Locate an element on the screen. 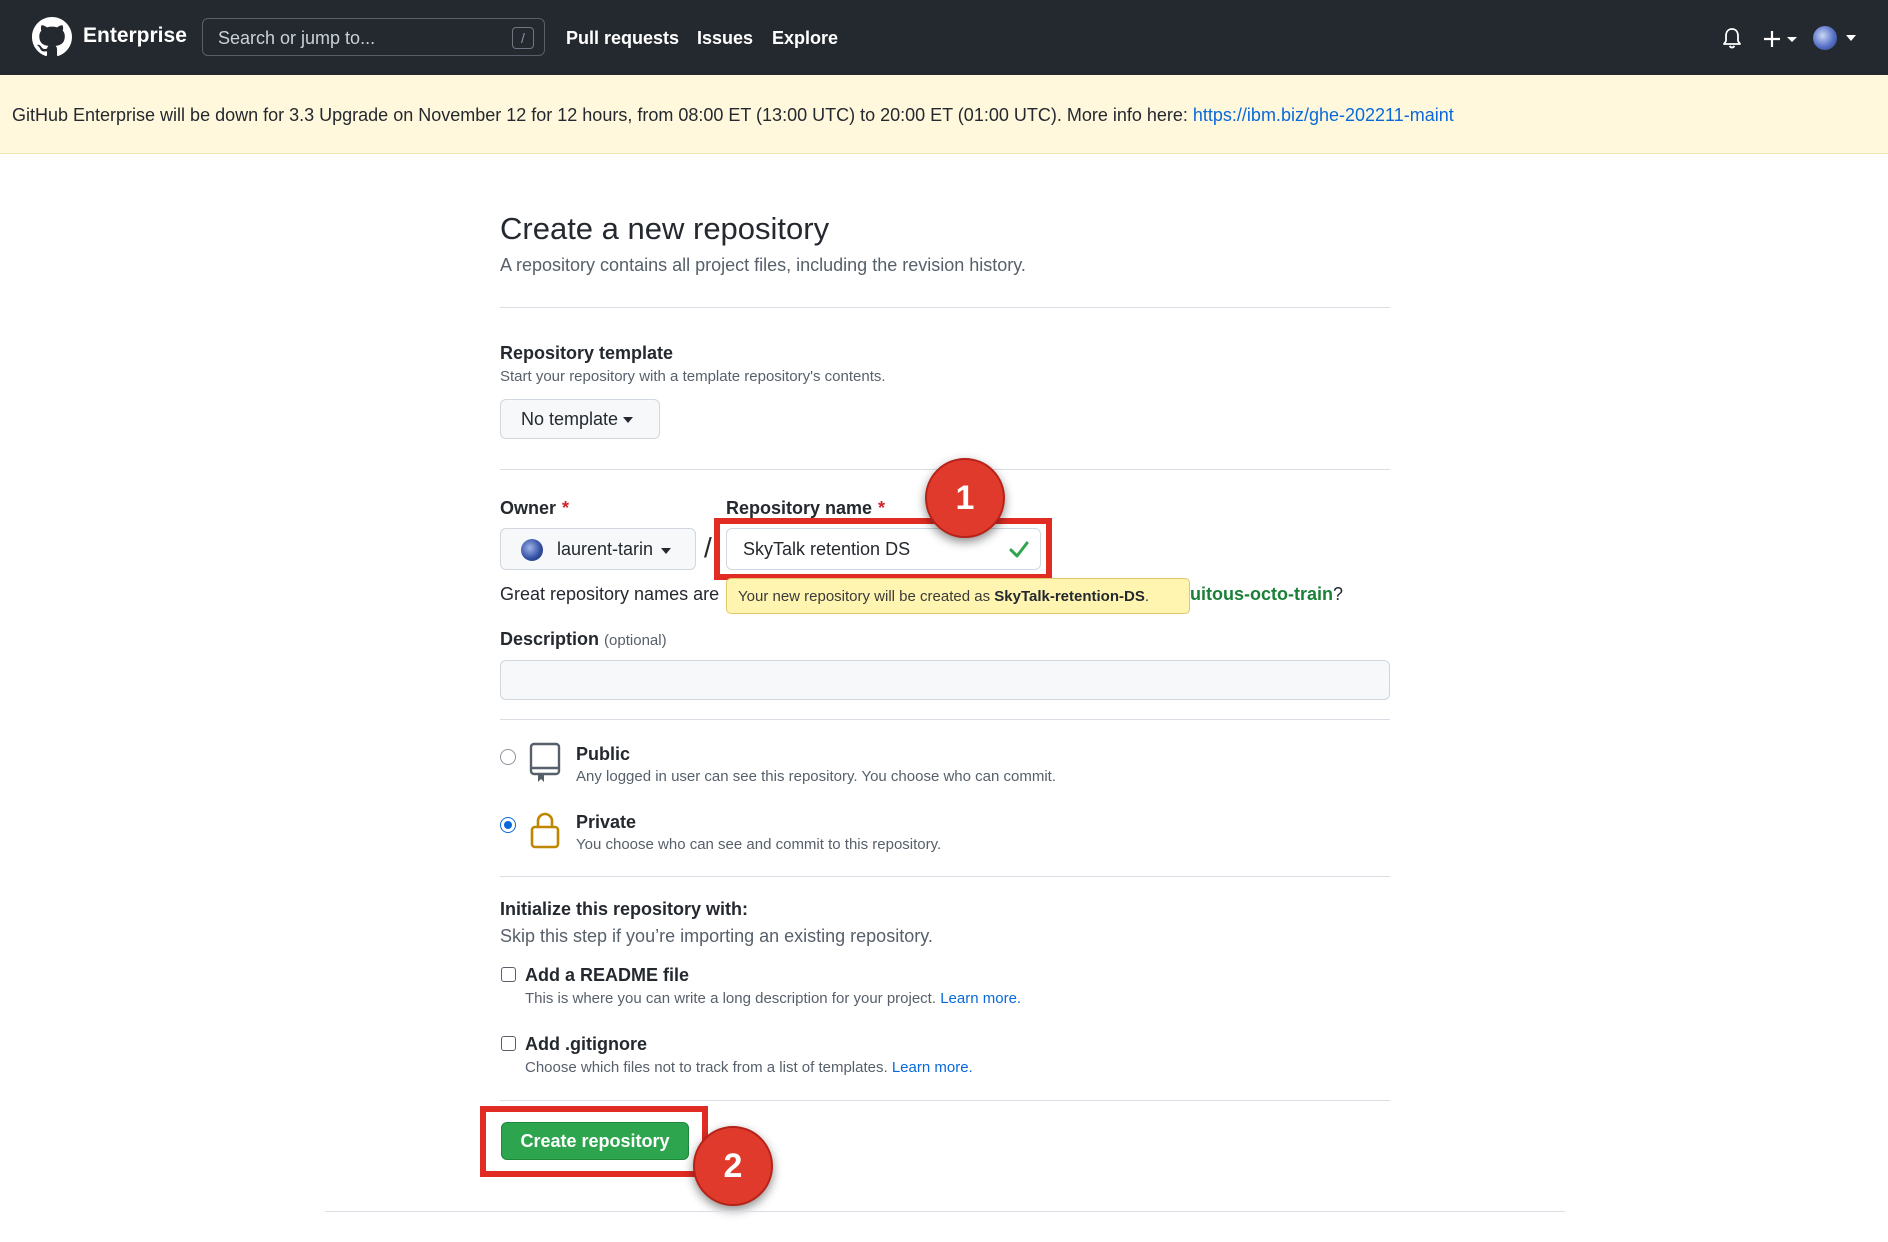 The height and width of the screenshot is (1242, 1888). bell-icon is located at coordinates (1732, 38).